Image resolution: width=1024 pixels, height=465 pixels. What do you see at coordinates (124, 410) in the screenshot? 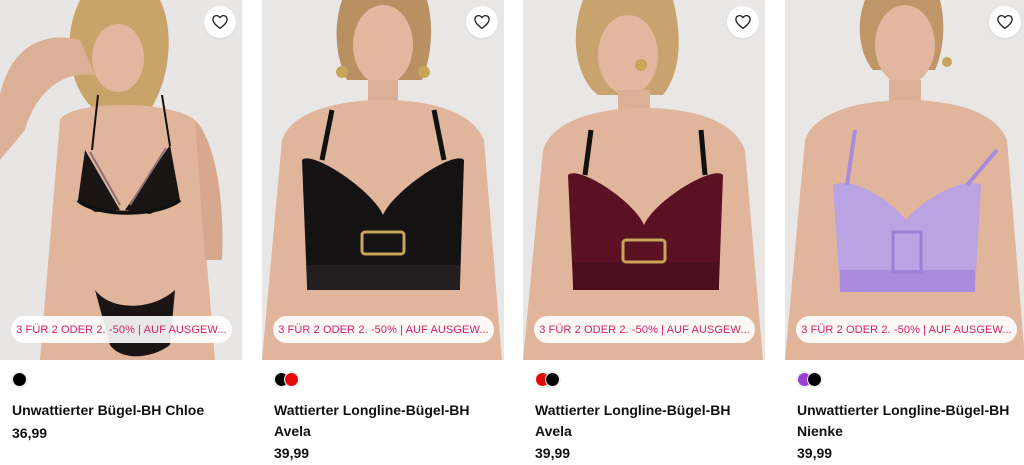
I see `product-name: Unwattierter Bügel-BH Chloe` at bounding box center [124, 410].